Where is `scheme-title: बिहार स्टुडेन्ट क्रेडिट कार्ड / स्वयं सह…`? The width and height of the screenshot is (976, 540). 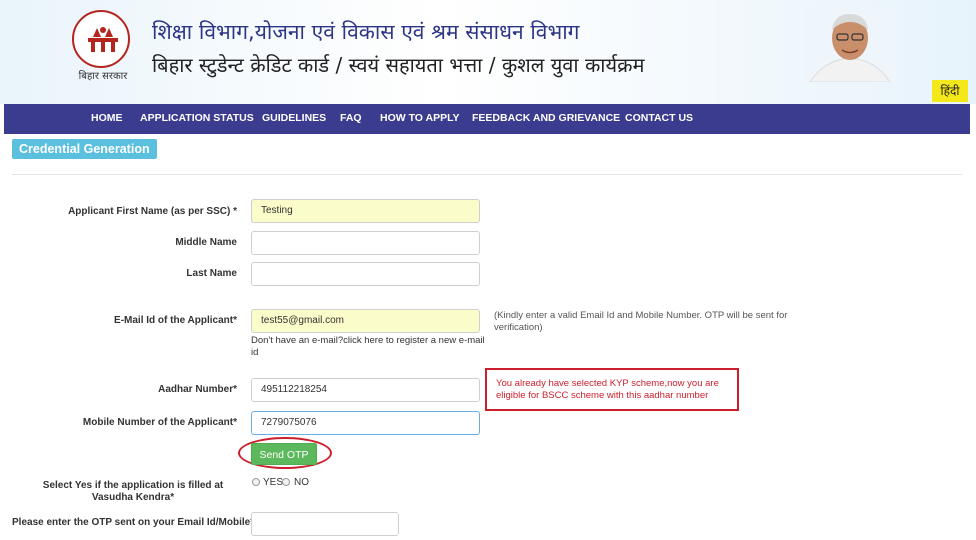
scheme-title: बिहार स्टुडेन्ट क्रेडिट कार्ड / स्वयं सह… is located at coordinates (398, 65).